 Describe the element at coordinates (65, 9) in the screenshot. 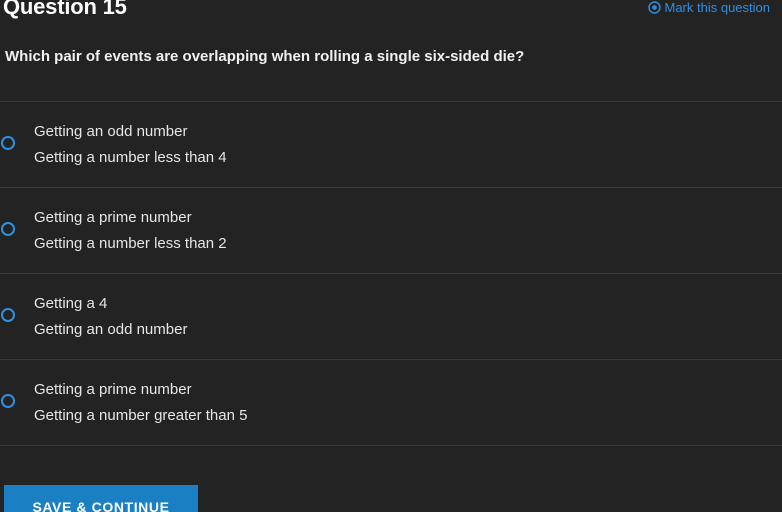

I see `question-title: Question 15` at that location.